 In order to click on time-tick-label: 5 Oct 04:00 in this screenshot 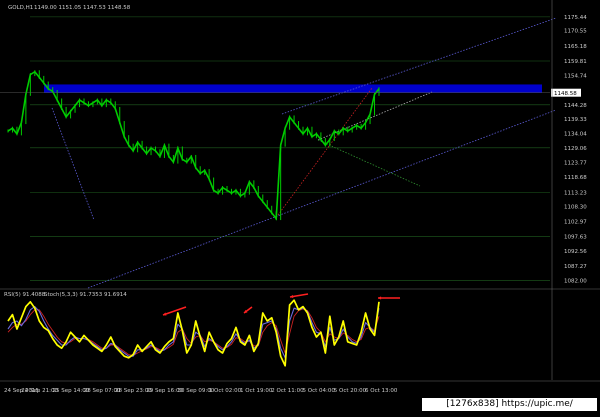, I will do `click(319, 391)`.